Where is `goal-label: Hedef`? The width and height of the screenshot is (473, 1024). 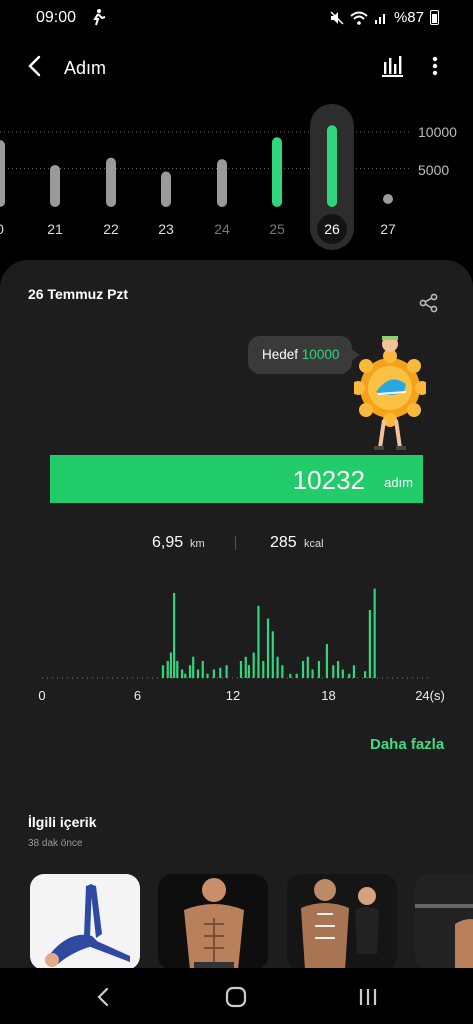
goal-label: Hedef is located at coordinates (280, 354).